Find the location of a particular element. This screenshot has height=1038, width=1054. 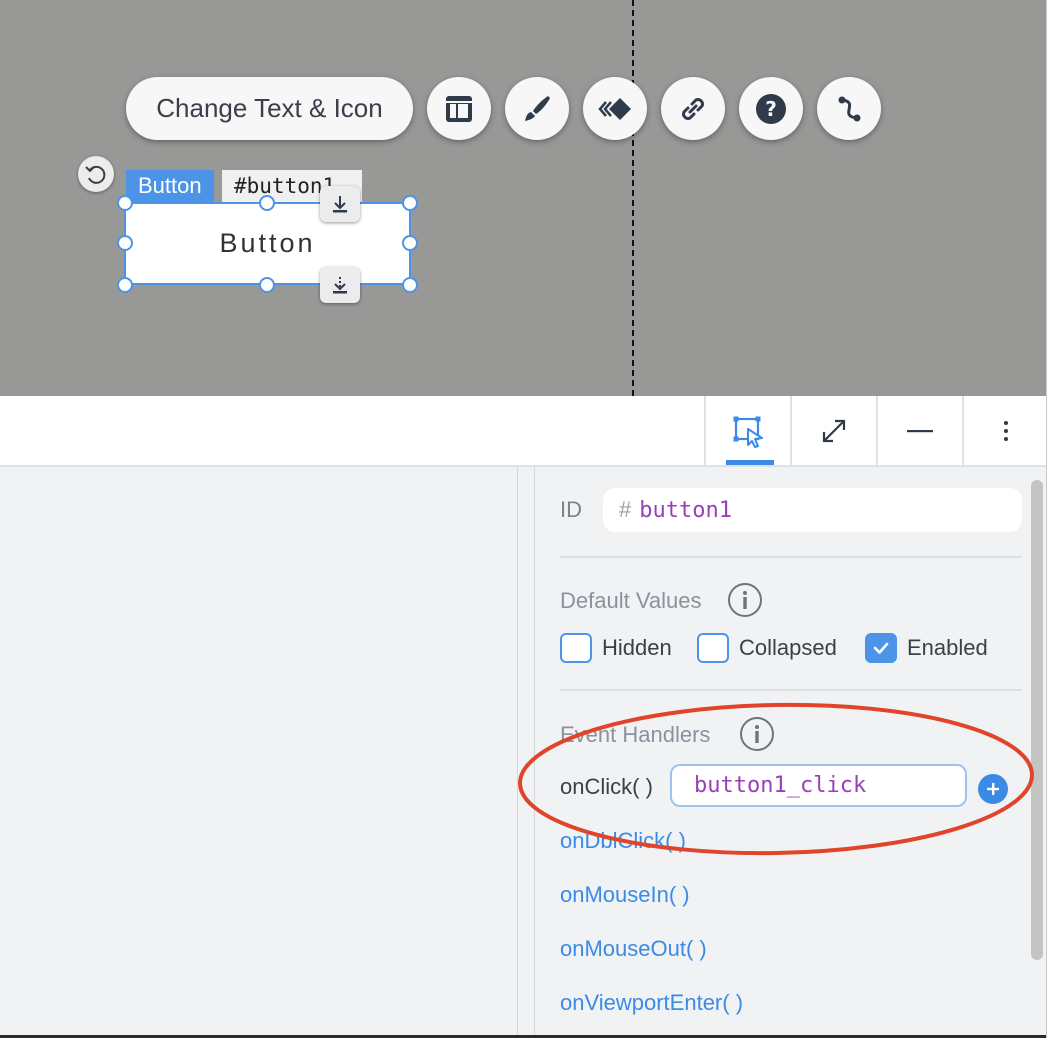

anchor-top-button is located at coordinates (340, 204).